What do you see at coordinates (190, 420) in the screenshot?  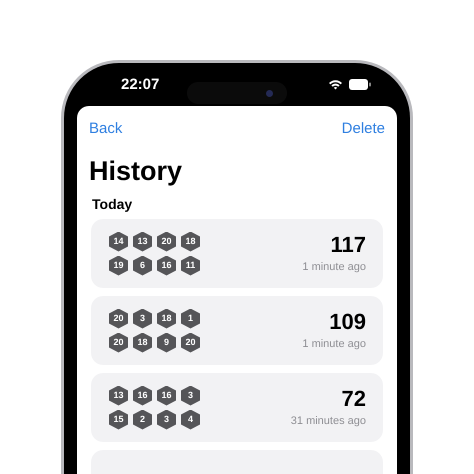 I see `die-badge: 4` at bounding box center [190, 420].